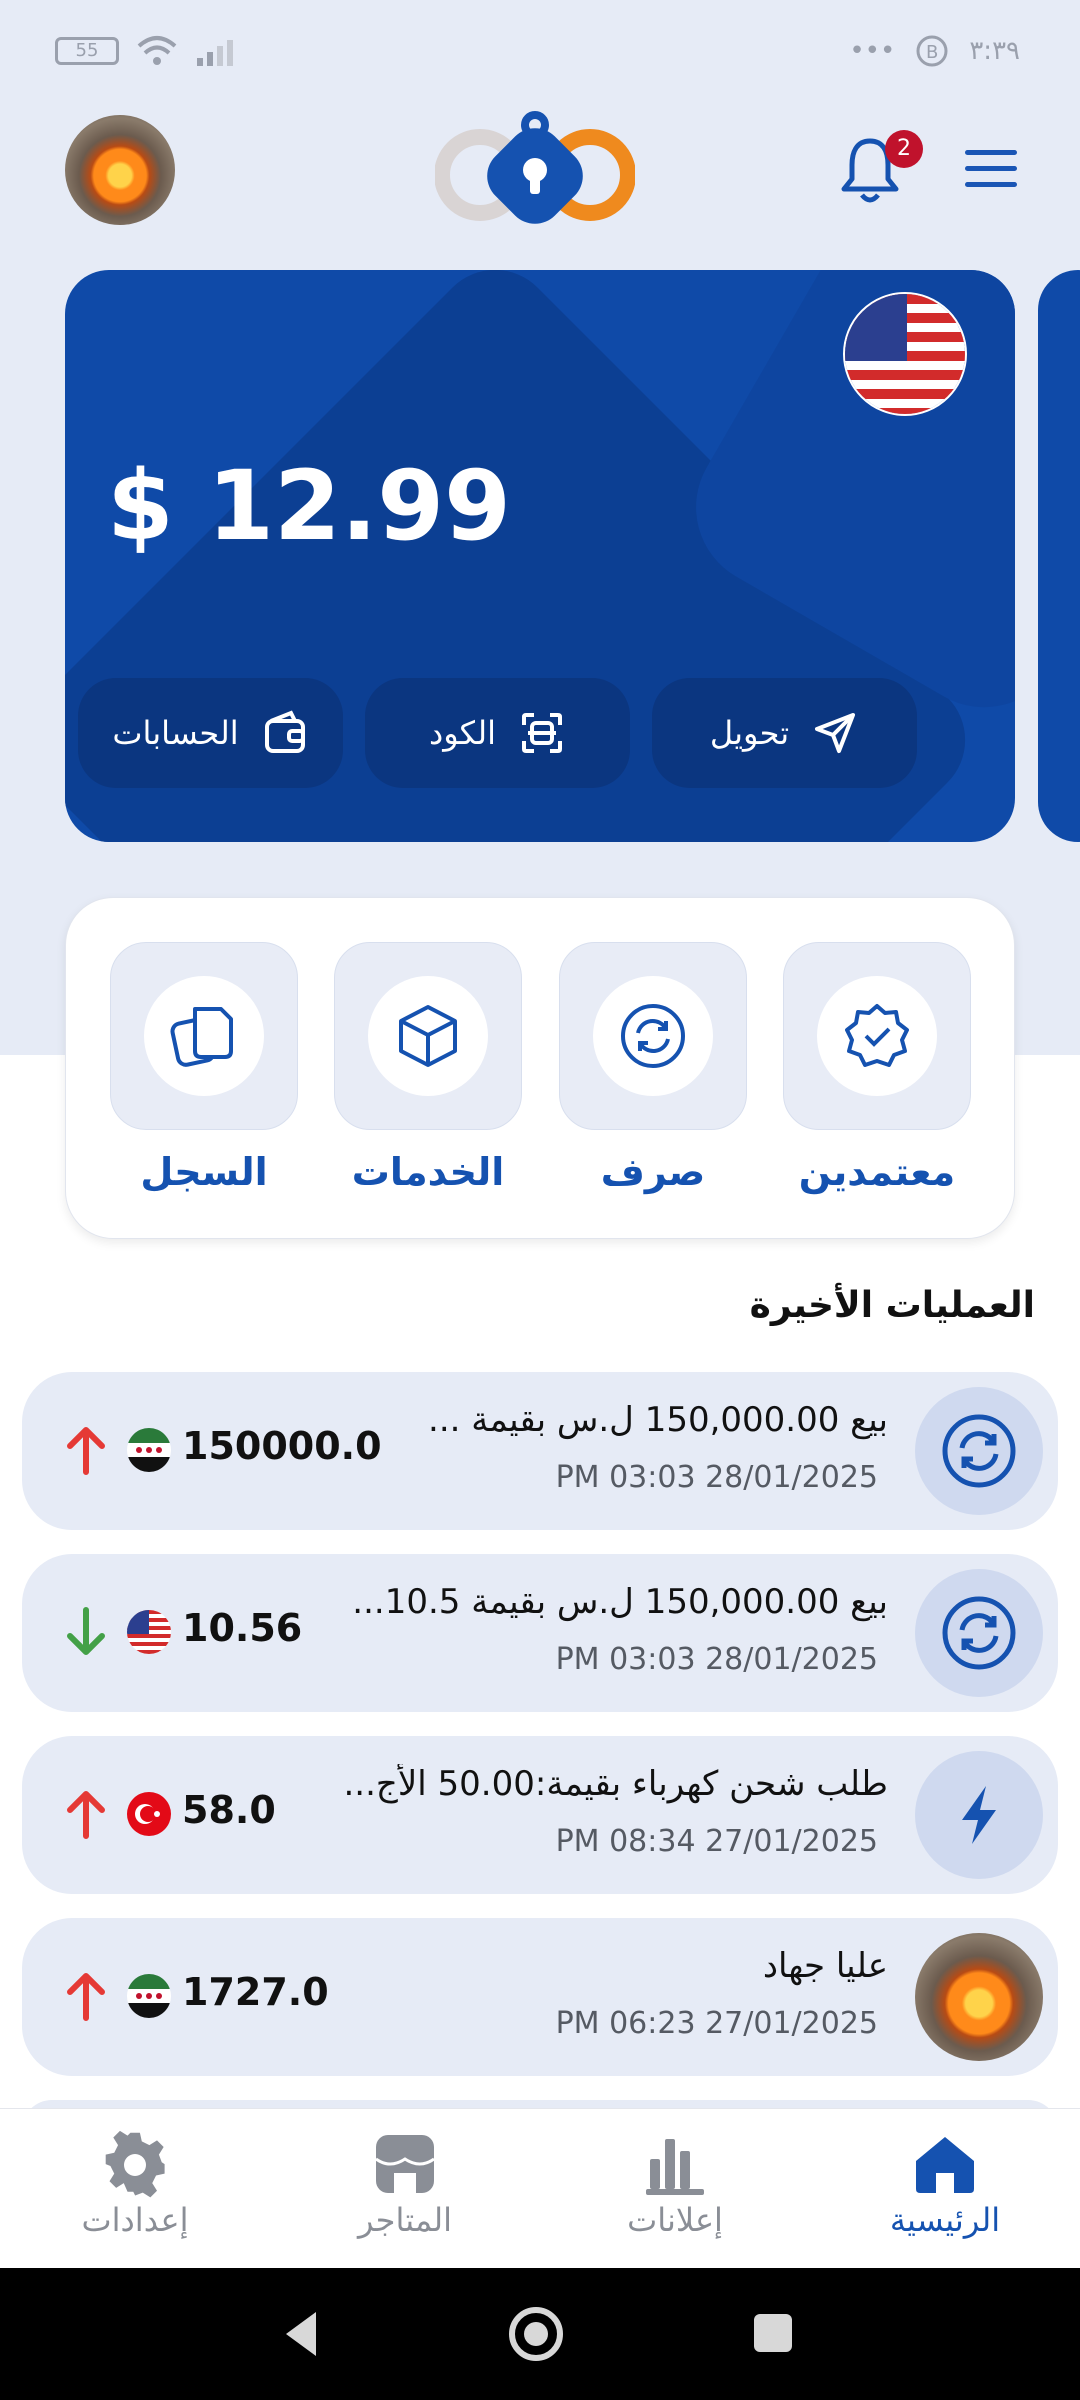  Describe the element at coordinates (497, 733) in the screenshot. I see `code-button: الكود` at that location.